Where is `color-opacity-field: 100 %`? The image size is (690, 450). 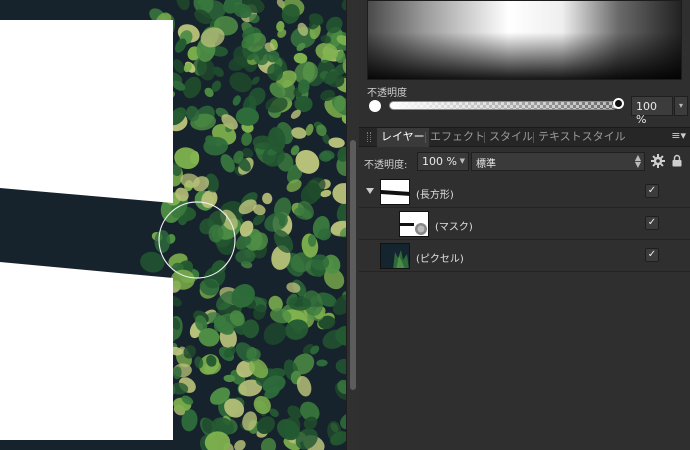 color-opacity-field: 100 % is located at coordinates (652, 111).